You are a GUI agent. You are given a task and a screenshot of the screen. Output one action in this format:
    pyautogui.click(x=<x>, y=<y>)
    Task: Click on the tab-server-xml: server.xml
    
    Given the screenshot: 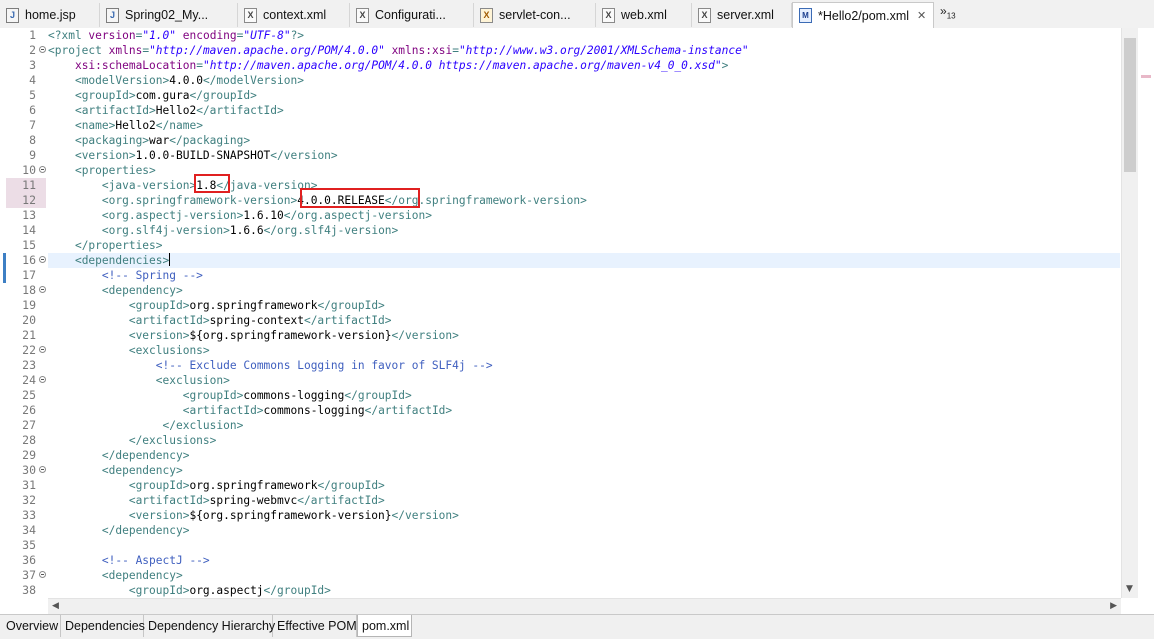 What is the action you would take?
    pyautogui.click(x=742, y=15)
    